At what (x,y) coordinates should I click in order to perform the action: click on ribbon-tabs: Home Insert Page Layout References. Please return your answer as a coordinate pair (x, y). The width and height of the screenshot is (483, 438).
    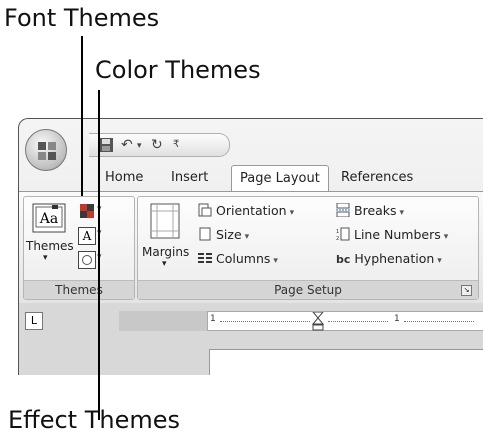
    Looking at the image, I should click on (251, 179).